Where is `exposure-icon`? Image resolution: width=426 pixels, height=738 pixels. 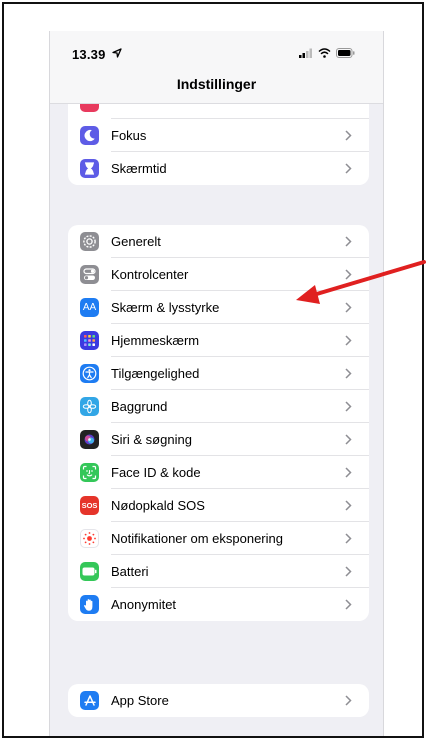
exposure-icon is located at coordinates (89, 538).